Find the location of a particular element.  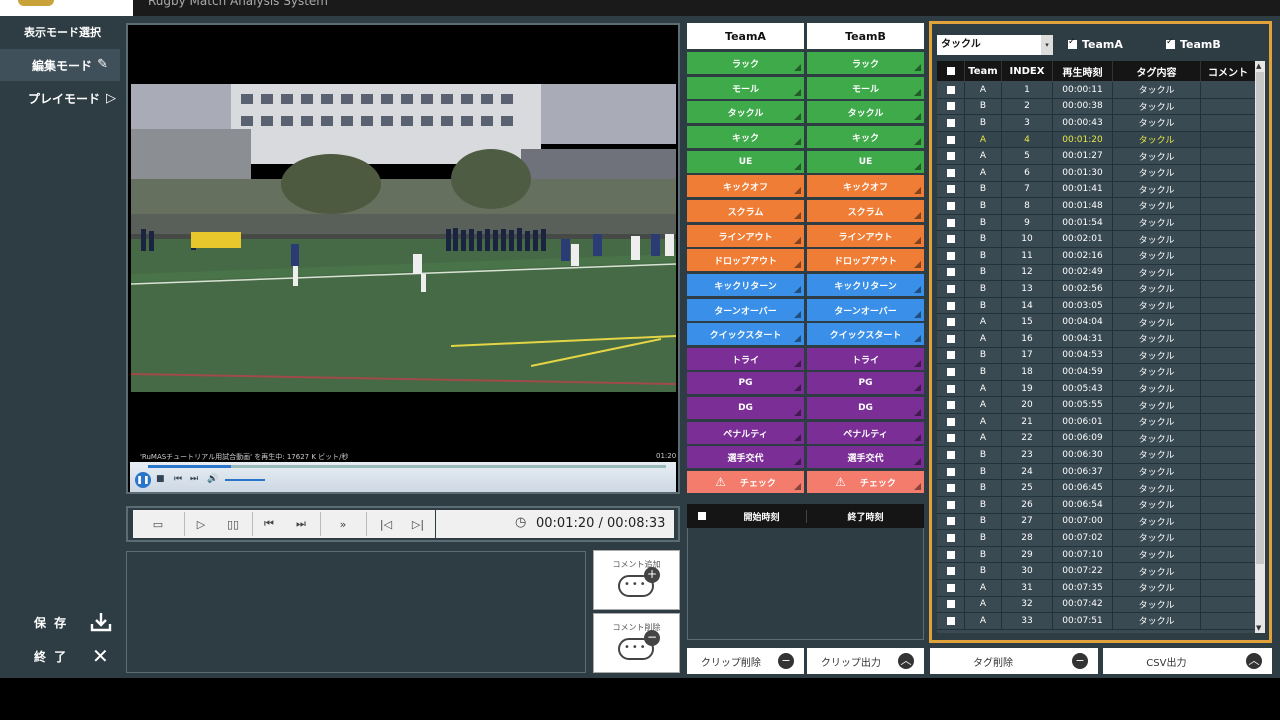

table-row: B 25 00:06:45 タックル is located at coordinates (1096, 488).